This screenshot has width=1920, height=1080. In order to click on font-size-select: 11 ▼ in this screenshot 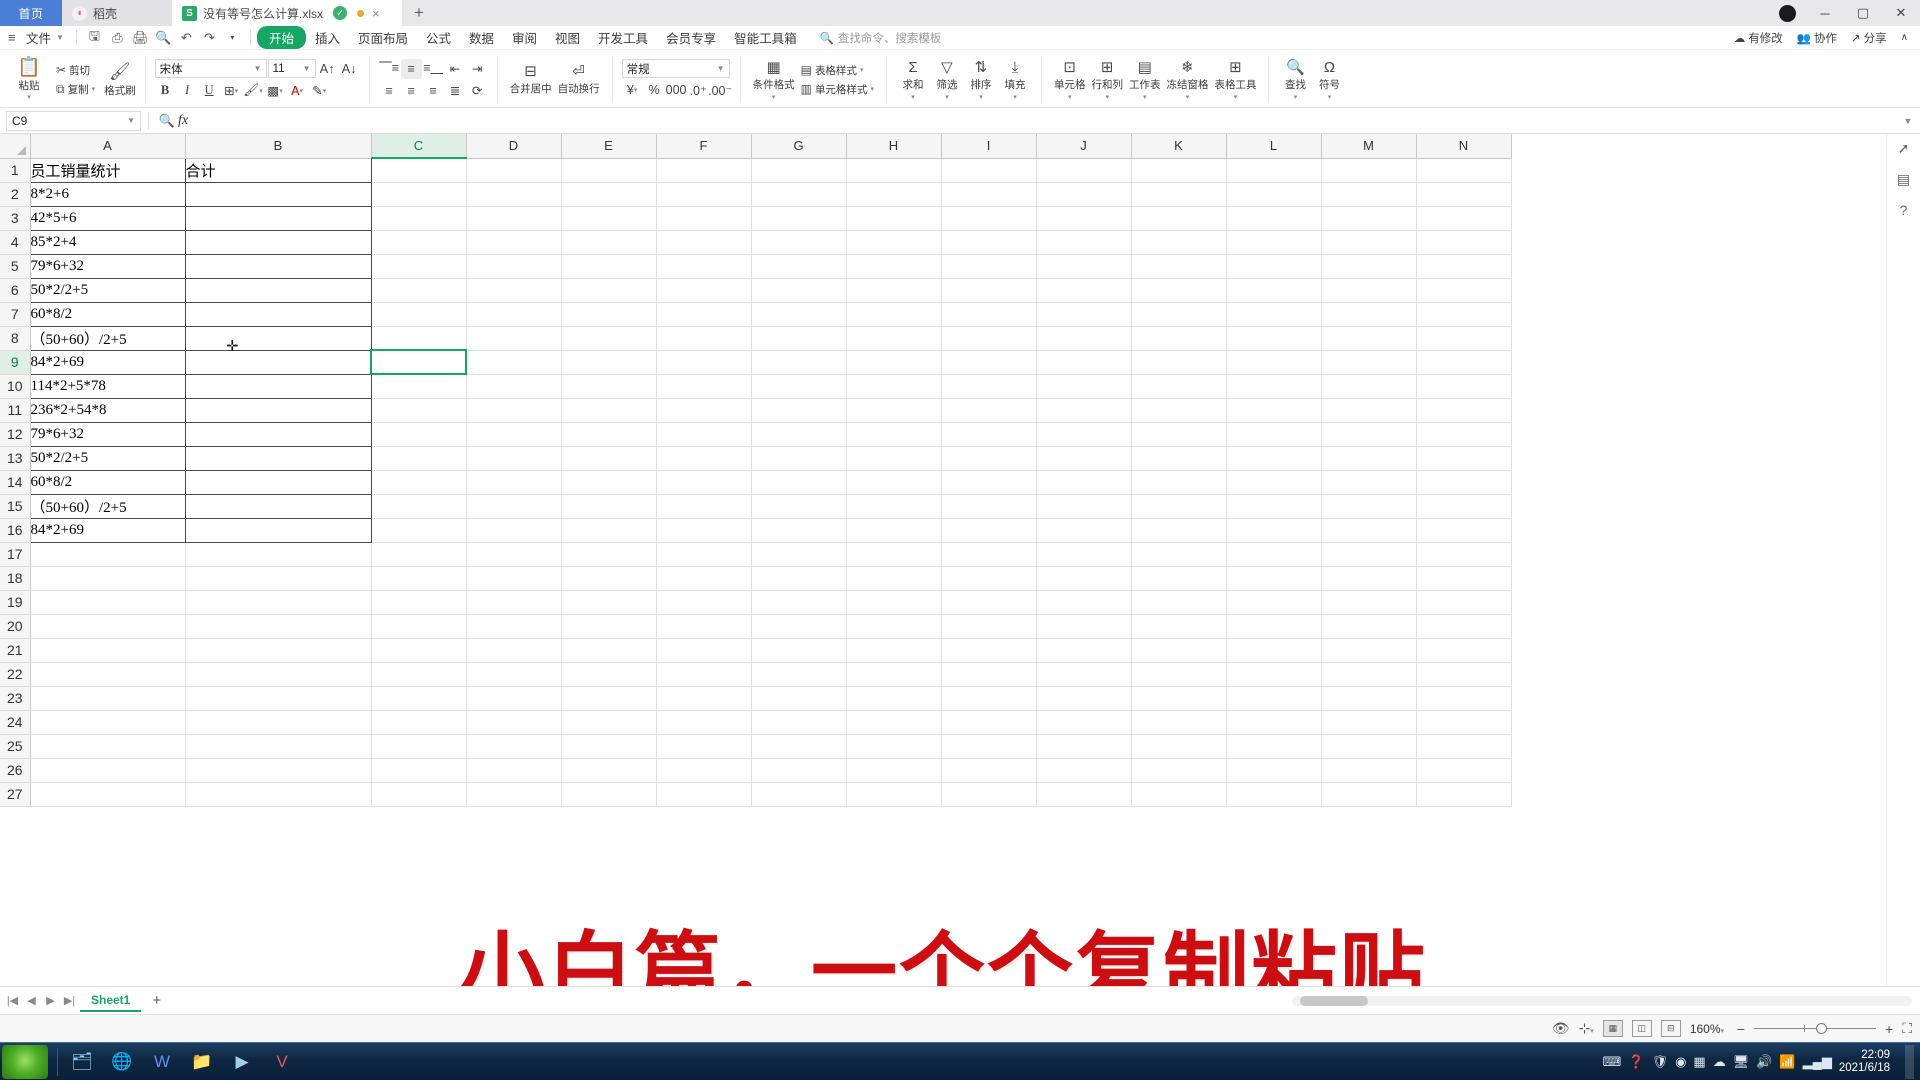, I will do `click(291, 68)`.